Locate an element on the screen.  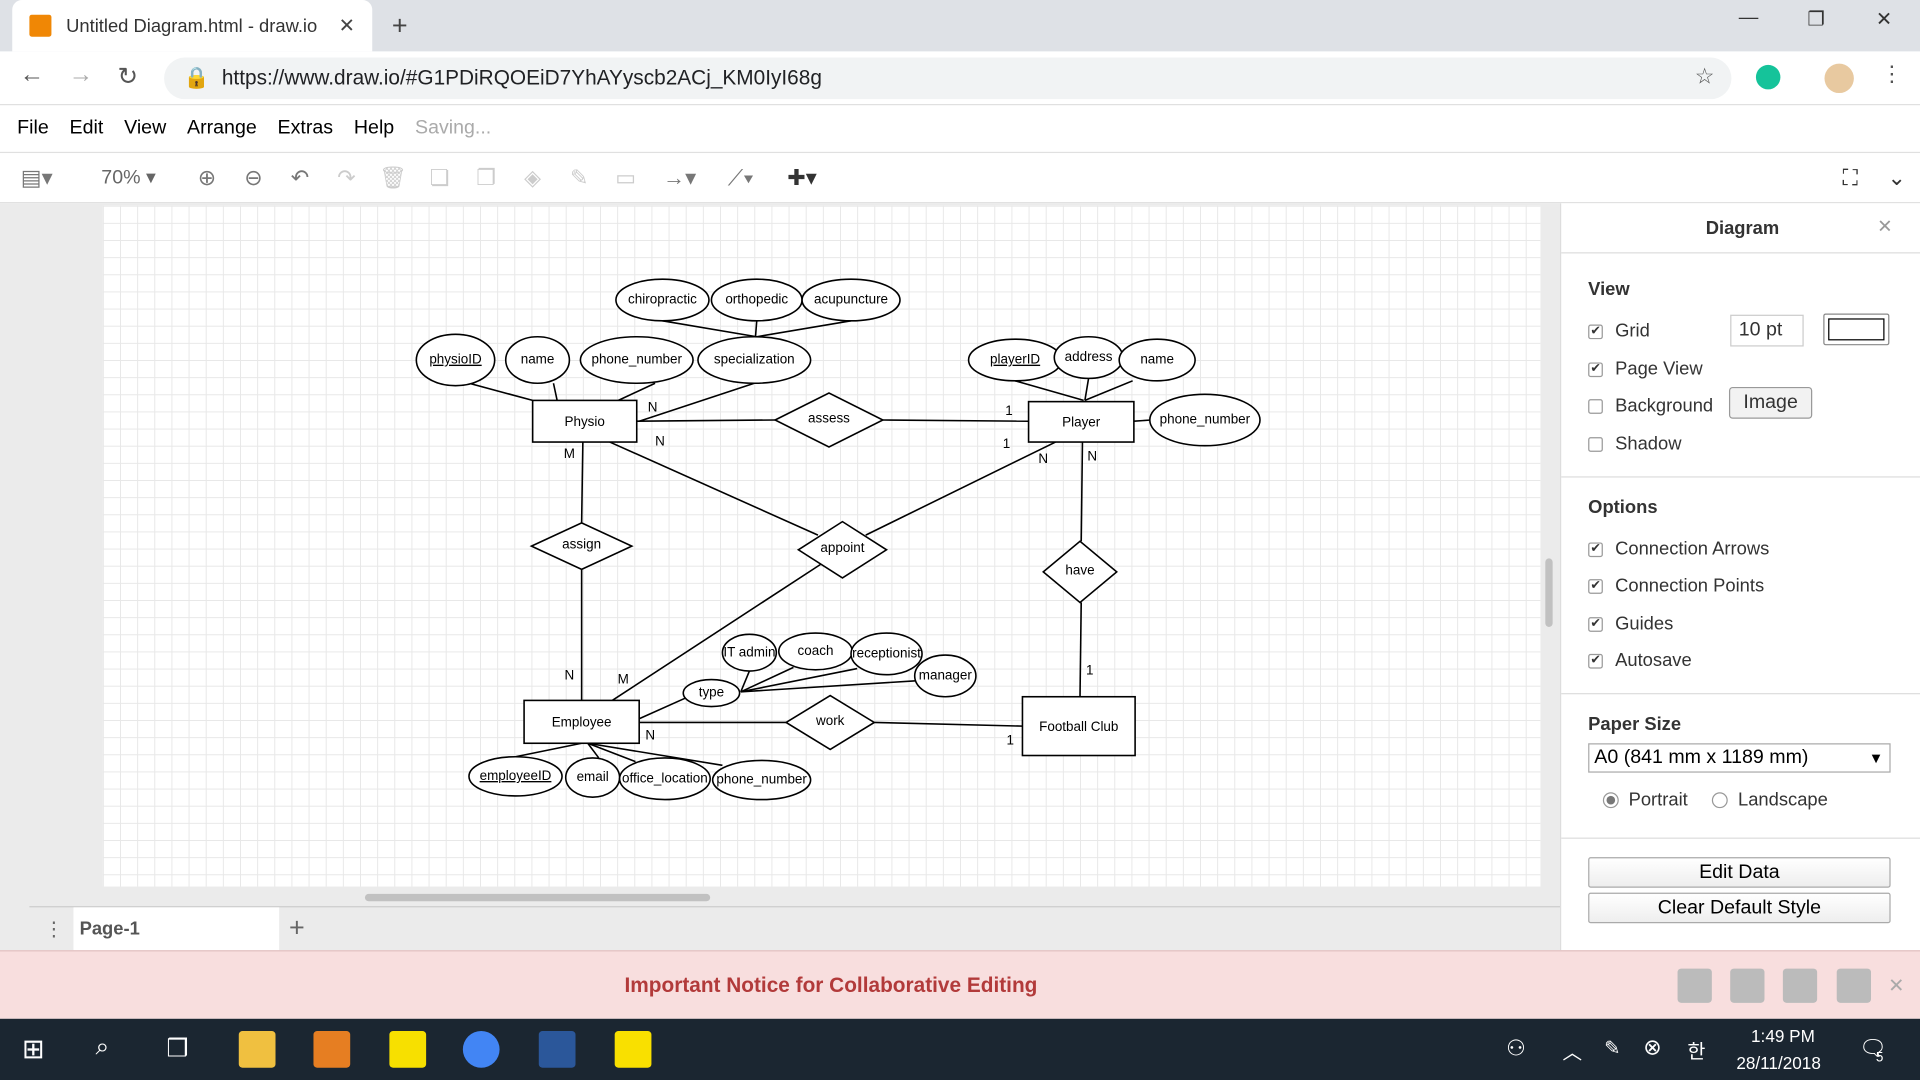
image-button: Image is located at coordinates (1770, 402).